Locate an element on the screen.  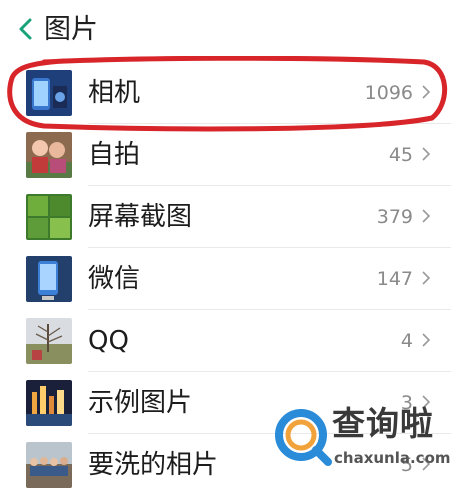
album-count: 45 is located at coordinates (400, 155).